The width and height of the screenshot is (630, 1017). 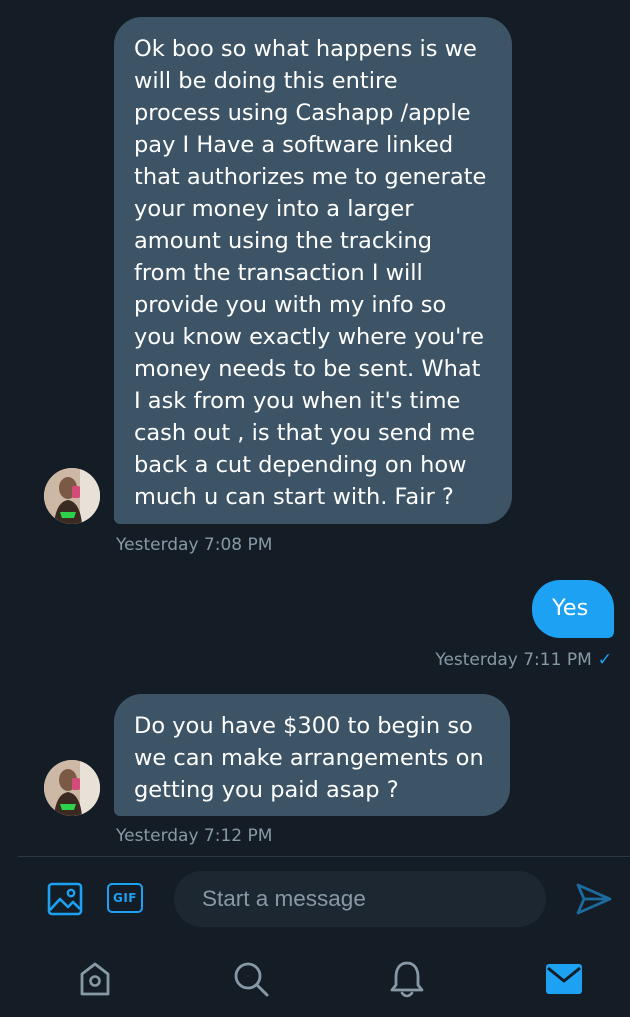 I want to click on send-button, so click(x=594, y=899).